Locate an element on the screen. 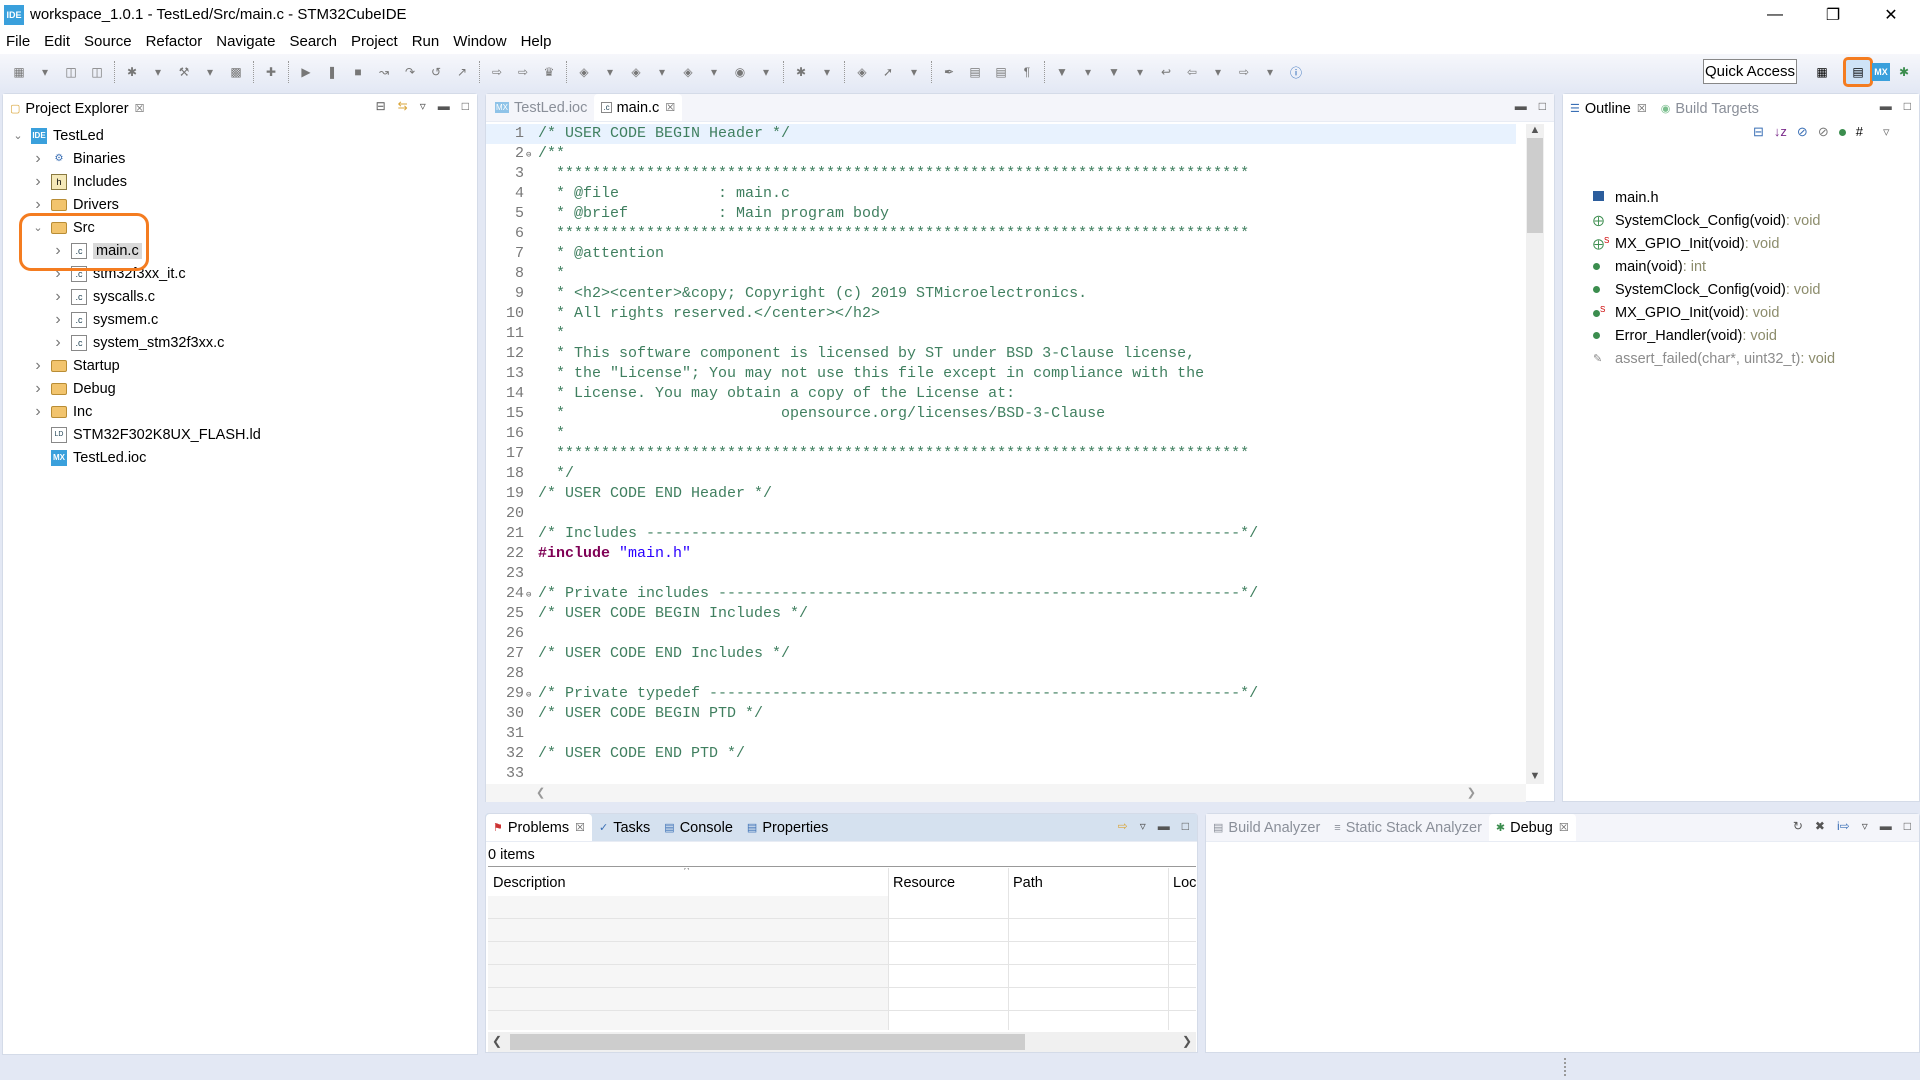  outline-item: main(void) : int is located at coordinates (1649, 266).